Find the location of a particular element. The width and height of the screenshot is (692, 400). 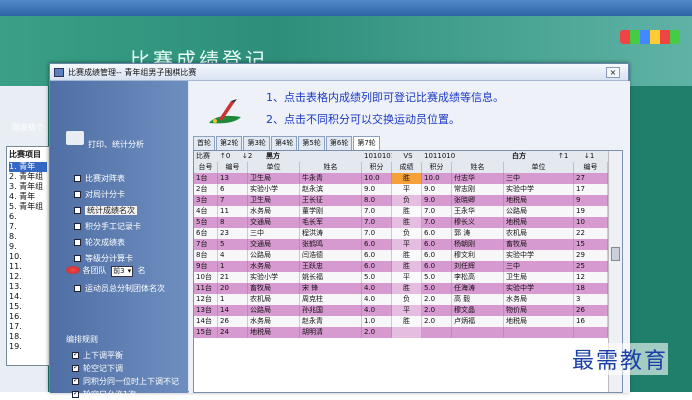

event-list-item: 19. is located at coordinates (28, 347).